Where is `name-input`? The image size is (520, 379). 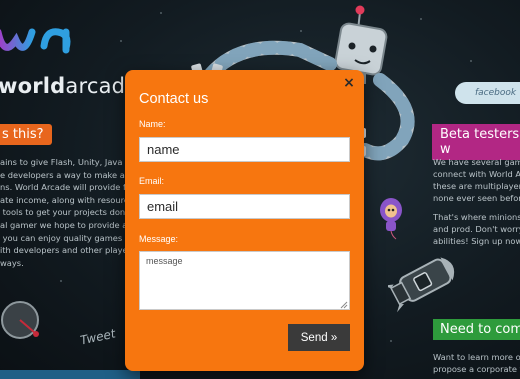
name-input is located at coordinates (244, 149).